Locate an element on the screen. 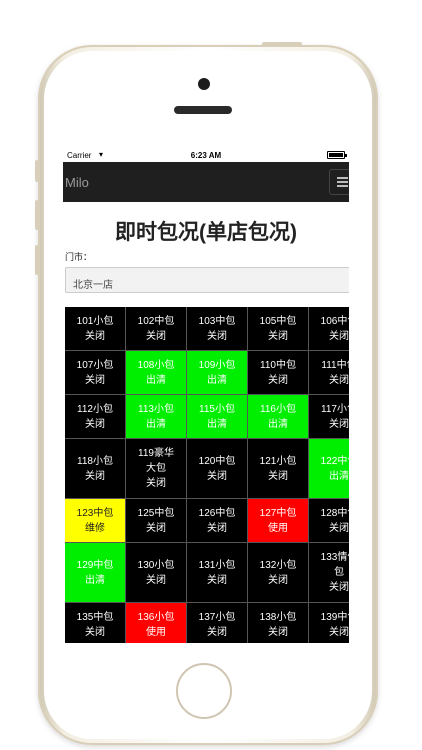 This screenshot has height=750, width=422. room-cell: 105中包 关闭 is located at coordinates (278, 328).